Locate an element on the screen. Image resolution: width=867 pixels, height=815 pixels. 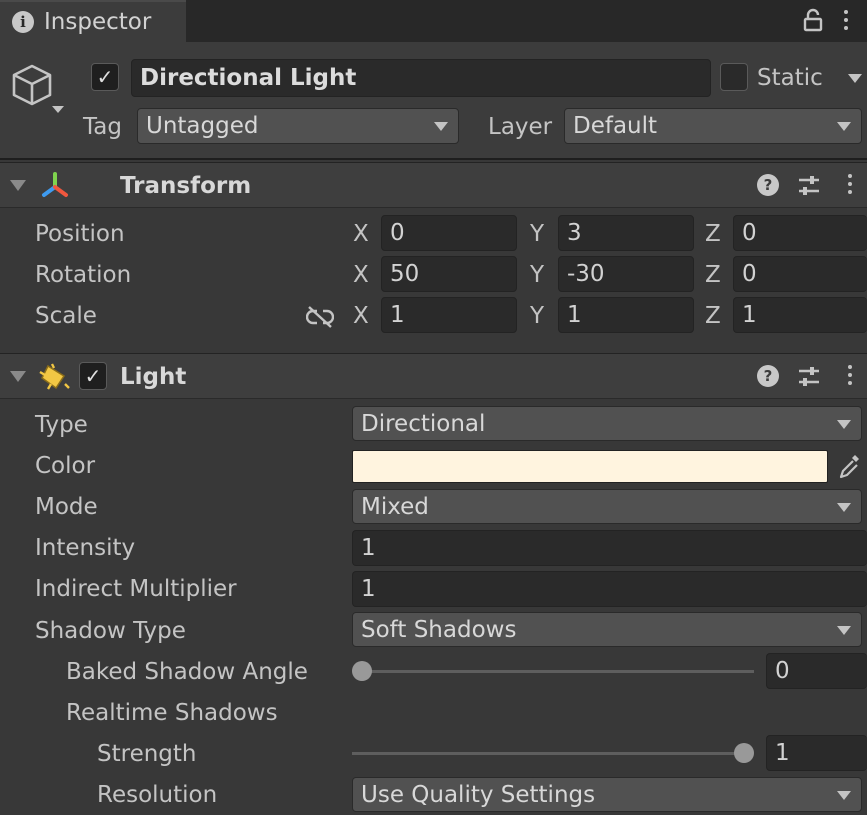
resolution-label: Resolution is located at coordinates (157, 795).